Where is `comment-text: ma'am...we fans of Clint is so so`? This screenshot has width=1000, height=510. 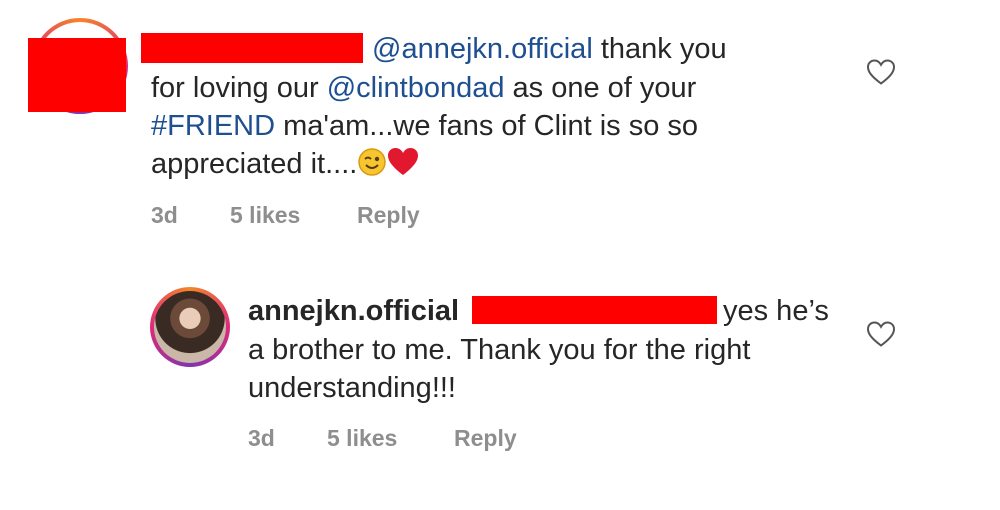
comment-text: ma'am...we fans of Clint is so so is located at coordinates (487, 126).